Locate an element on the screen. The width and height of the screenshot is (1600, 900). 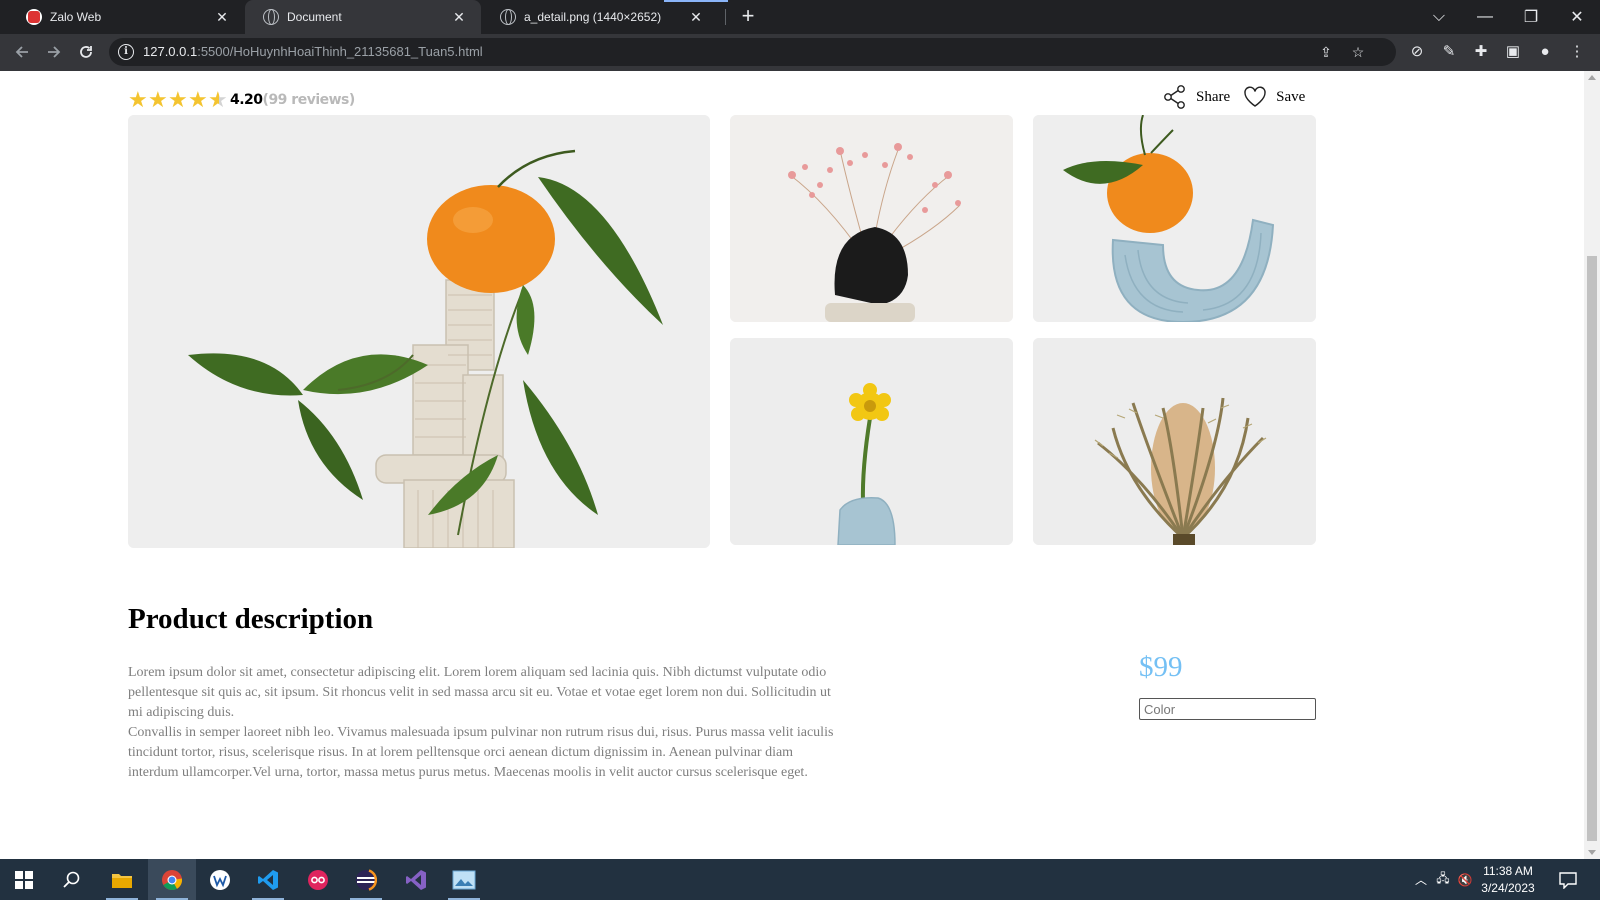
dried-banksia-image is located at coordinates (1174, 441).